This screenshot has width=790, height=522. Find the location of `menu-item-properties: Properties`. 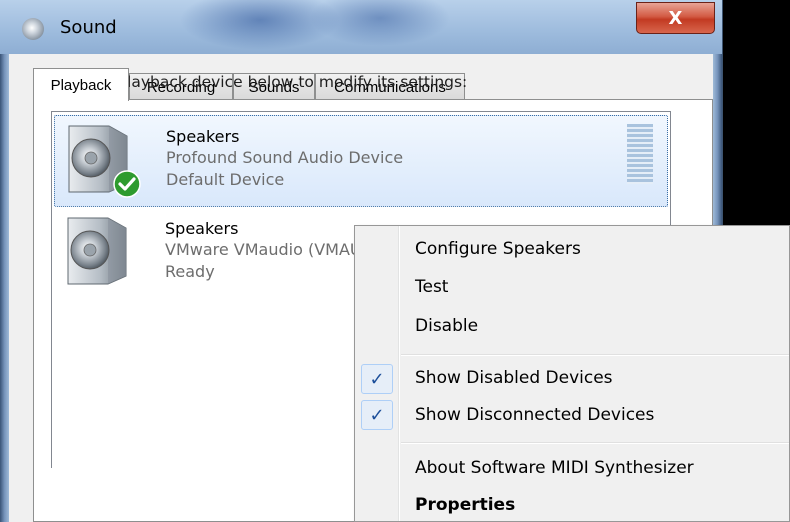

menu-item-properties: Properties is located at coordinates (465, 505).